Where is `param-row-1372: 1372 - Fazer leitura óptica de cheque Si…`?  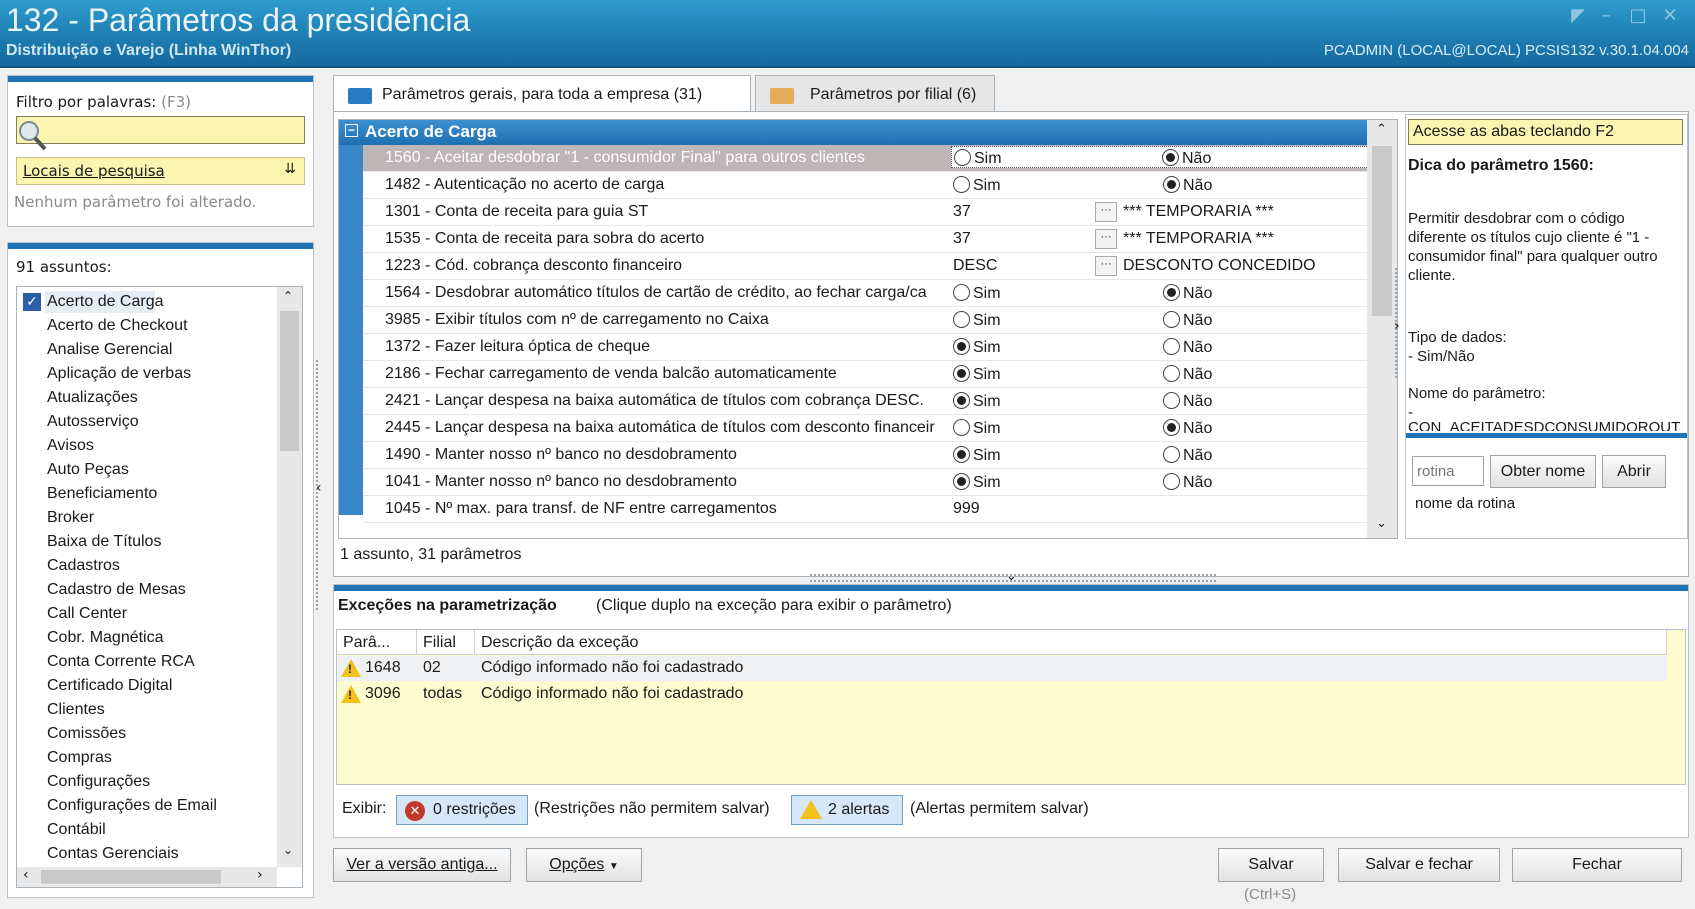 param-row-1372: 1372 - Fazer leitura óptica de cheque Si… is located at coordinates (865, 347).